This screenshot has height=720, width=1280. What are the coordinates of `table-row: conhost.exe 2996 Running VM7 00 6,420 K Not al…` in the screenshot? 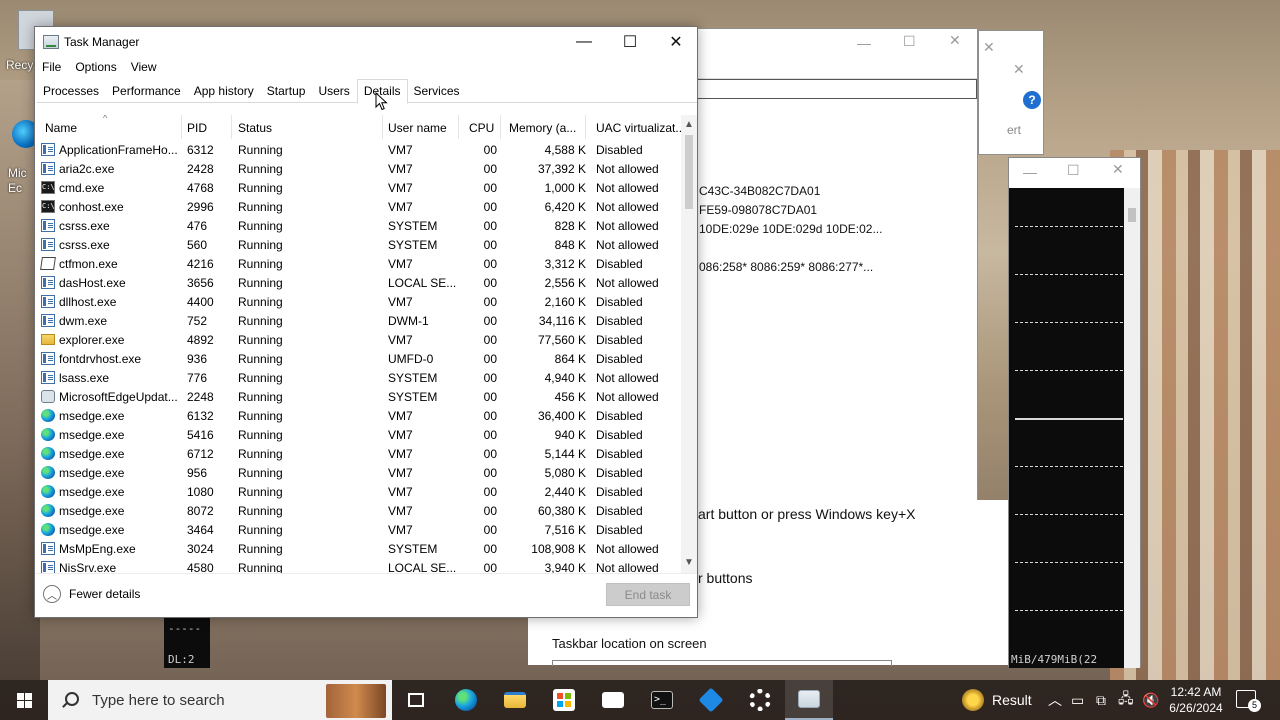 It's located at (359, 206).